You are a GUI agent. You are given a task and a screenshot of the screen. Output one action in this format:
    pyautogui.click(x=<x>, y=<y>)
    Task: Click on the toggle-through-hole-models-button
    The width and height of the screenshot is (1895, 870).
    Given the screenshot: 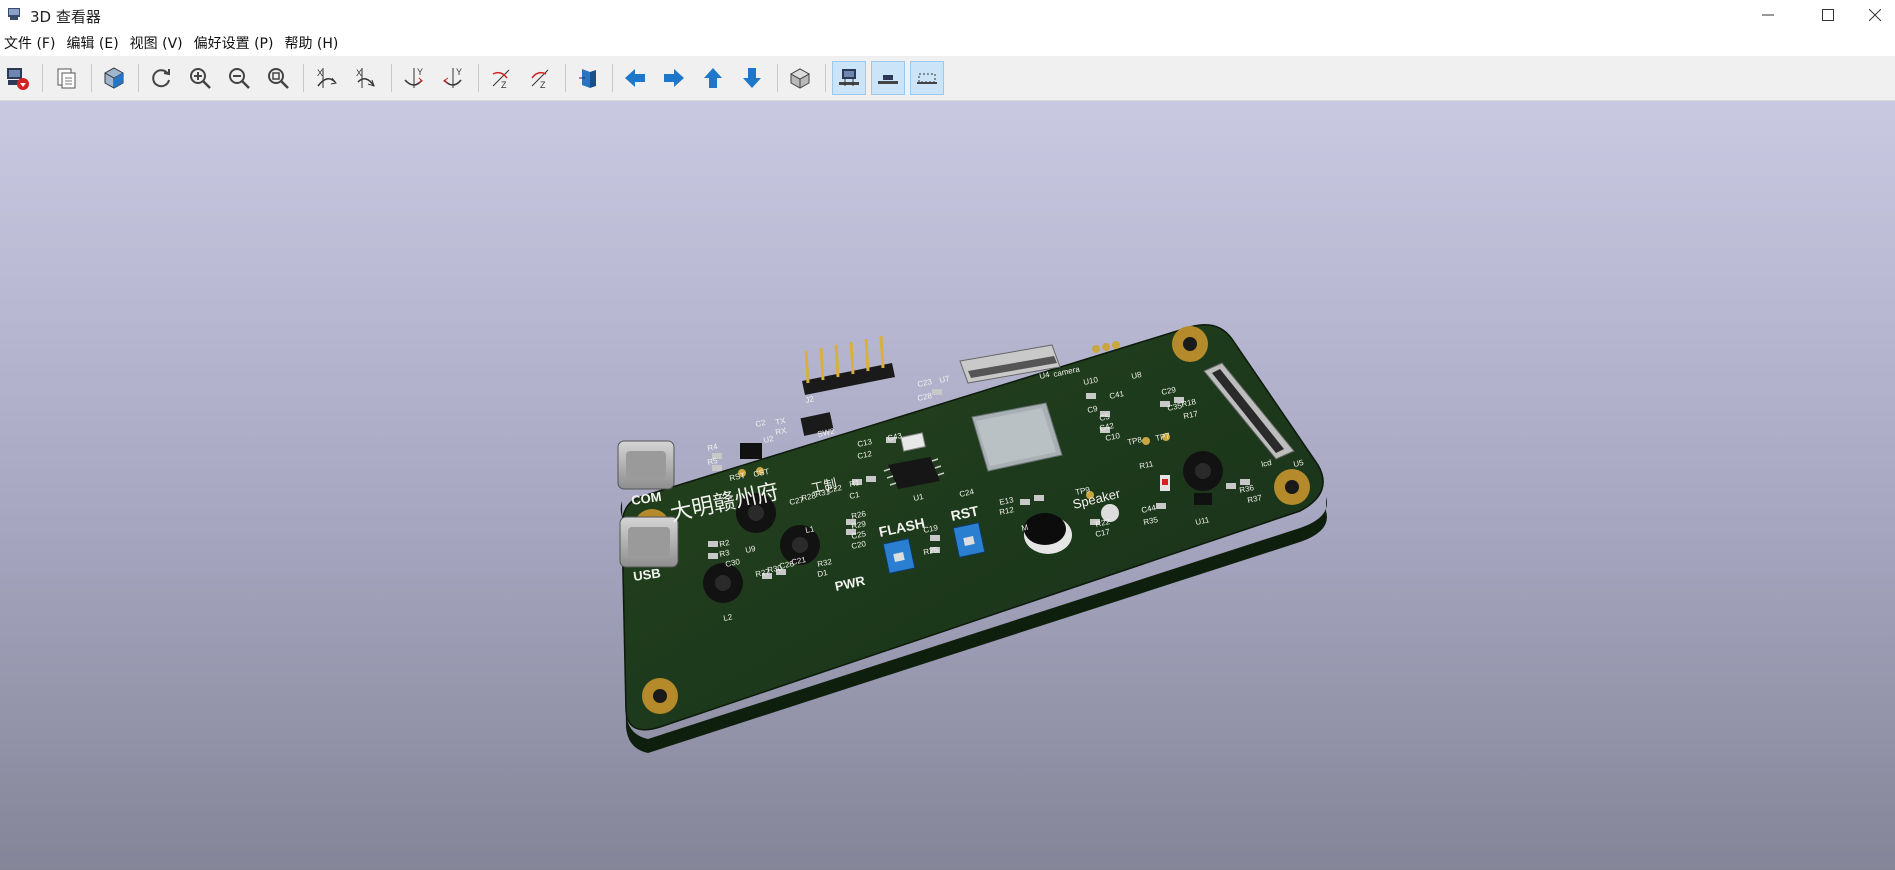 What is the action you would take?
    pyautogui.click(x=849, y=78)
    